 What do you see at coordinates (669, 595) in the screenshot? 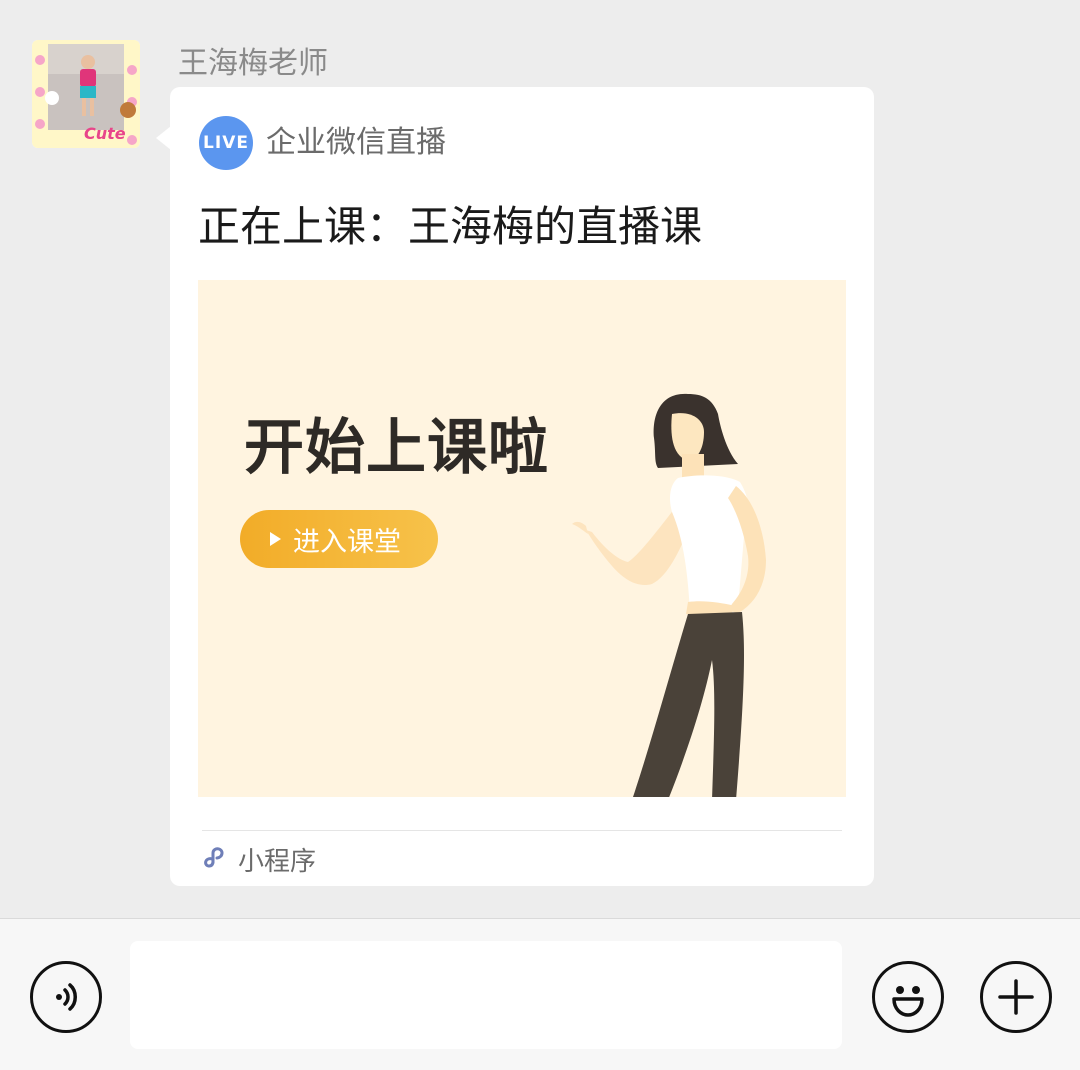
I see `teacher-illustration-icon` at bounding box center [669, 595].